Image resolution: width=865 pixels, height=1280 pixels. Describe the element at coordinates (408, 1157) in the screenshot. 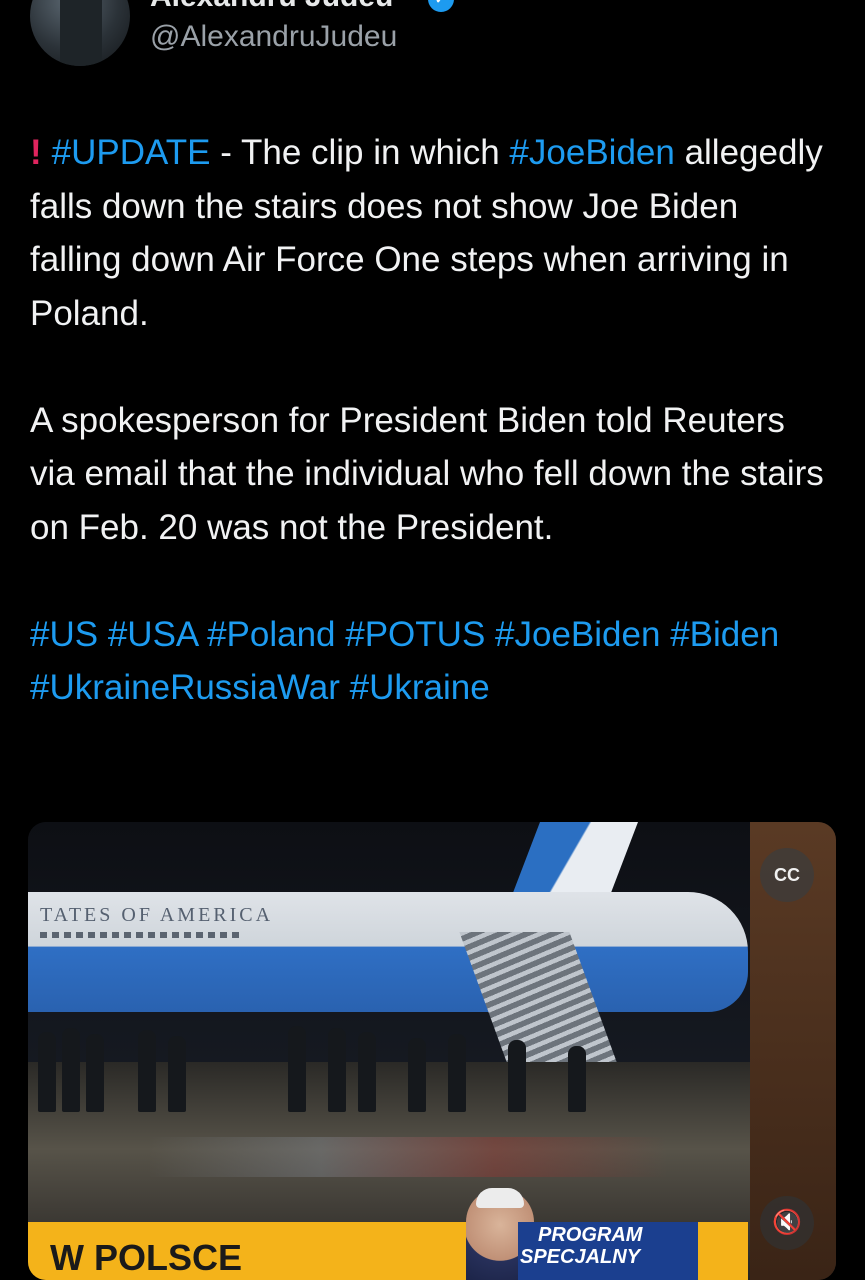

I see `tarmac-reflection` at that location.